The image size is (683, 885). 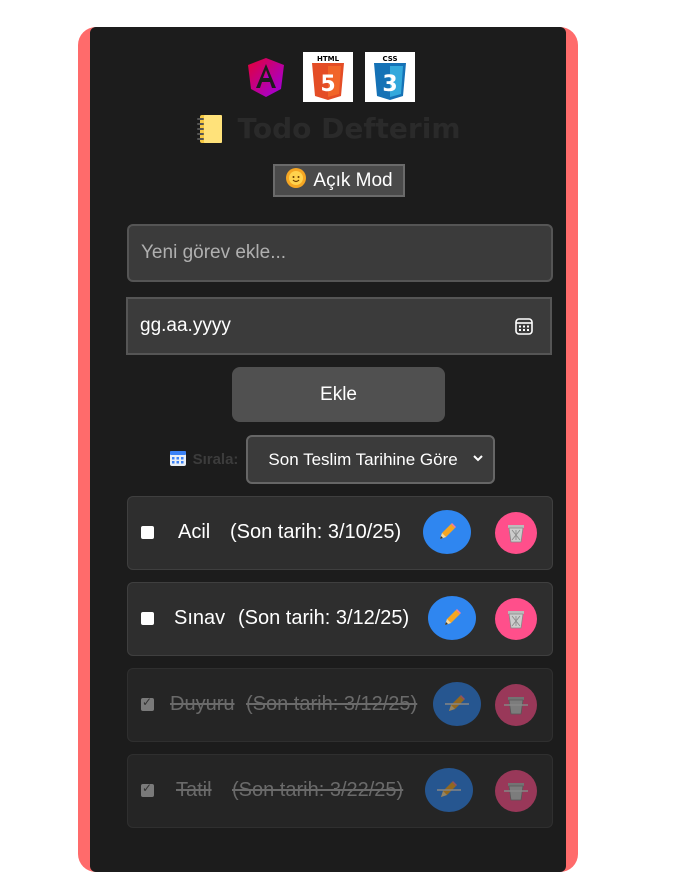 I want to click on todo-title: Sınav, so click(x=200, y=618).